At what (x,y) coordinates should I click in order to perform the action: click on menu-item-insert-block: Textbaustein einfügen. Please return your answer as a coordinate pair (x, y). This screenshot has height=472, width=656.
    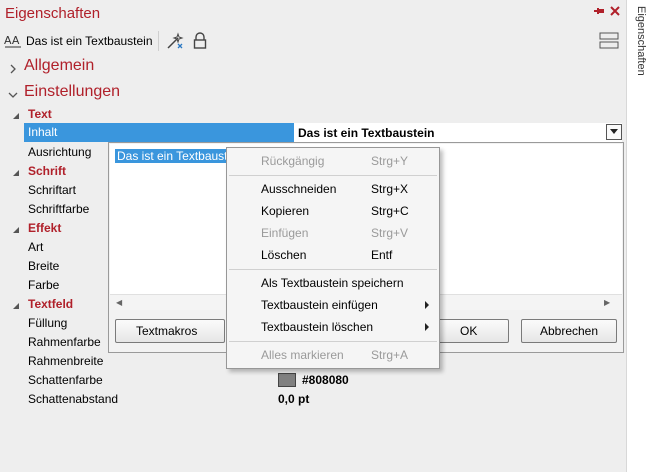
    Looking at the image, I should click on (333, 305).